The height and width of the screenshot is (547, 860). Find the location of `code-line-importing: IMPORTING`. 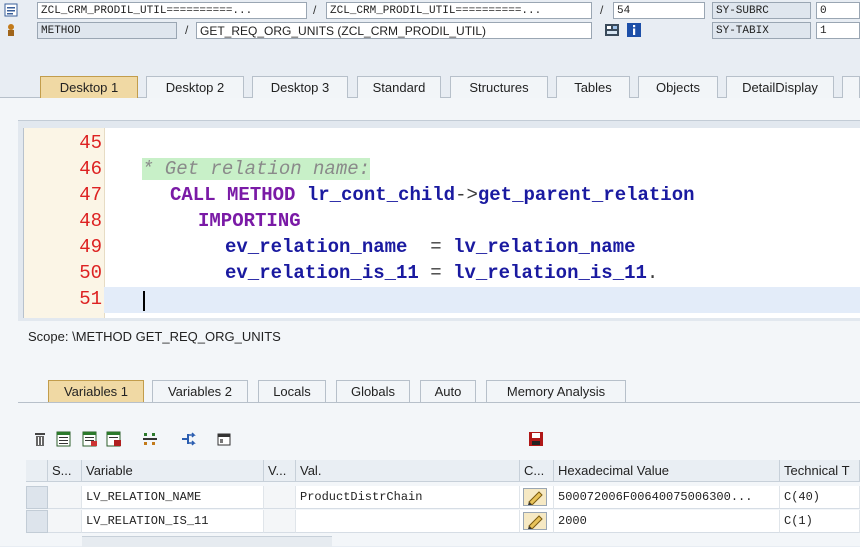

code-line-importing: IMPORTING is located at coordinates (249, 221).